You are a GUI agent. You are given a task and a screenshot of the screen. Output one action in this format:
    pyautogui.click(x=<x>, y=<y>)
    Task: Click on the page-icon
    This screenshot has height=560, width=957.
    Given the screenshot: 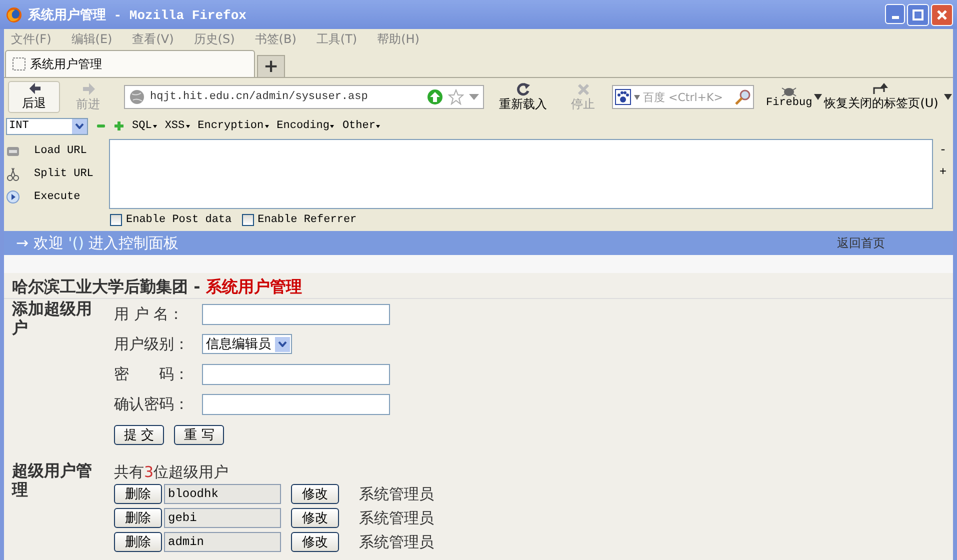 What is the action you would take?
    pyautogui.click(x=19, y=64)
    